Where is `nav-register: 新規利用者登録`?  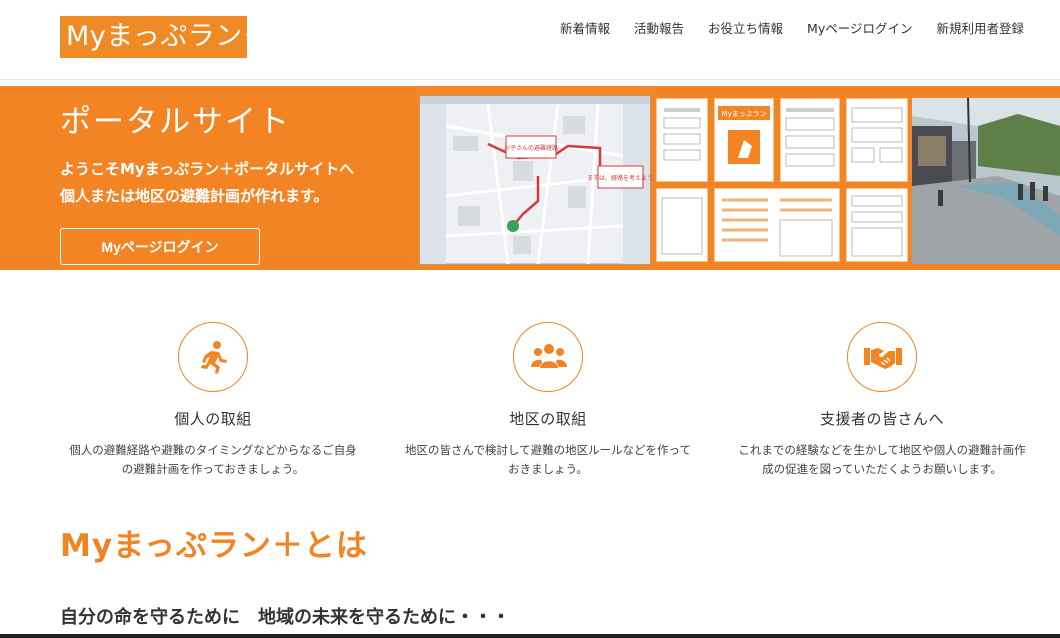
nav-register: 新規利用者登録 is located at coordinates (974, 29).